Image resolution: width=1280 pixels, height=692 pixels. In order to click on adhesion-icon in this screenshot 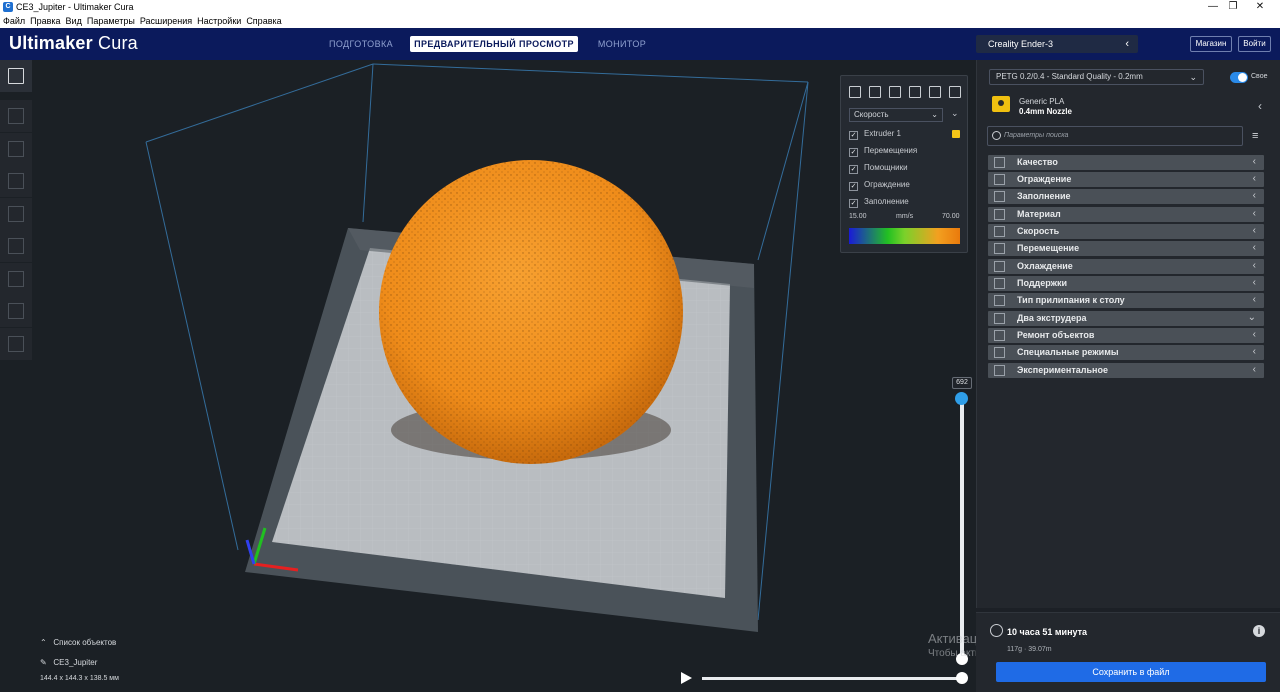, I will do `click(999, 300)`.